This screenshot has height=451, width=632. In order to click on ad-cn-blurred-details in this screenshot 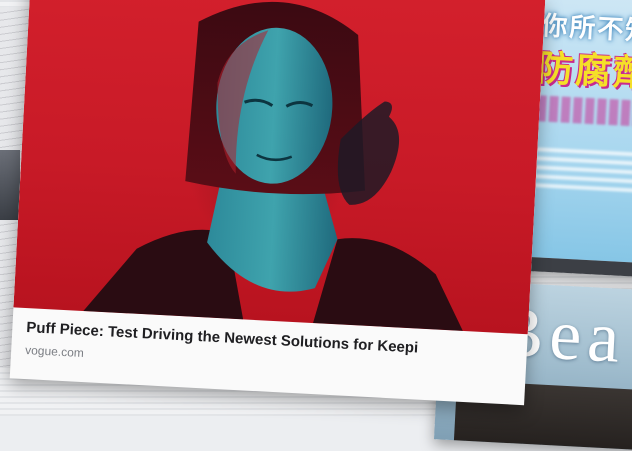, I will do `click(582, 170)`.